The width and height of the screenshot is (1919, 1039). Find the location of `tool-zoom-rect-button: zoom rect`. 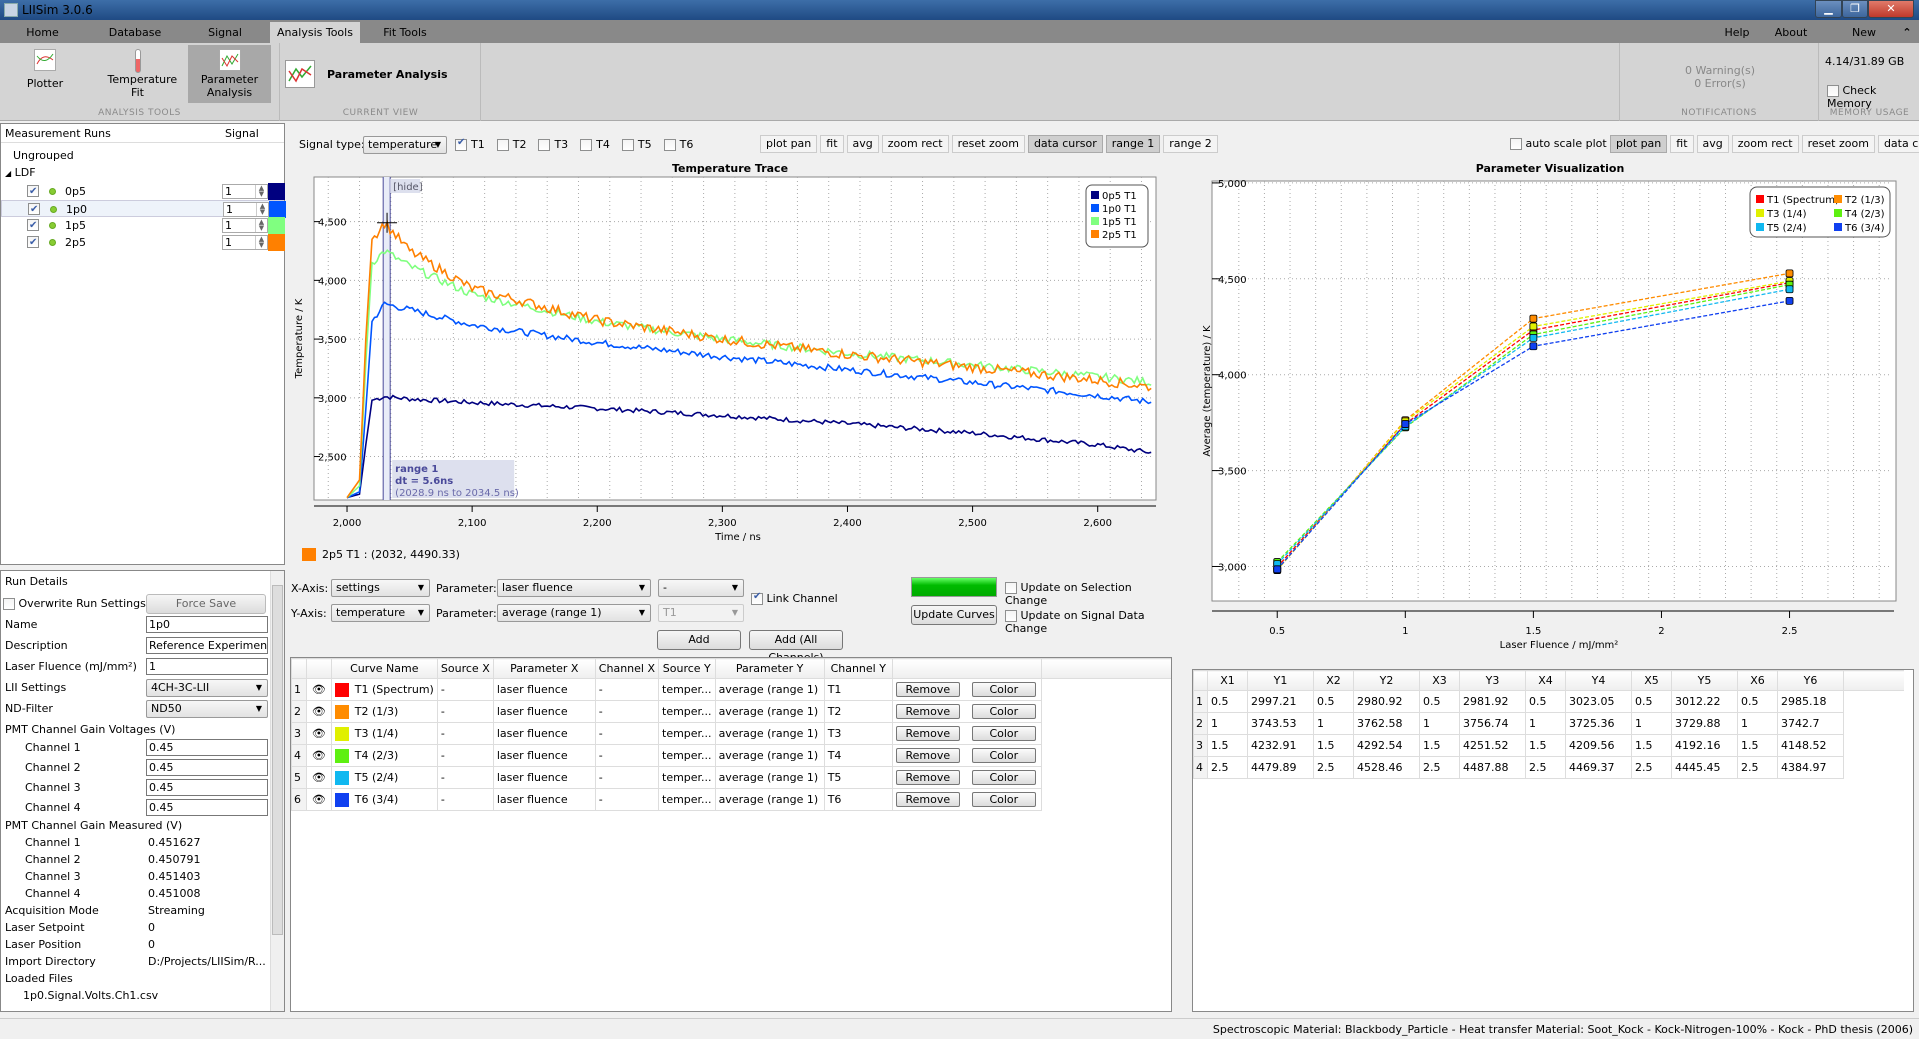

tool-zoom-rect-button: zoom rect is located at coordinates (915, 144).